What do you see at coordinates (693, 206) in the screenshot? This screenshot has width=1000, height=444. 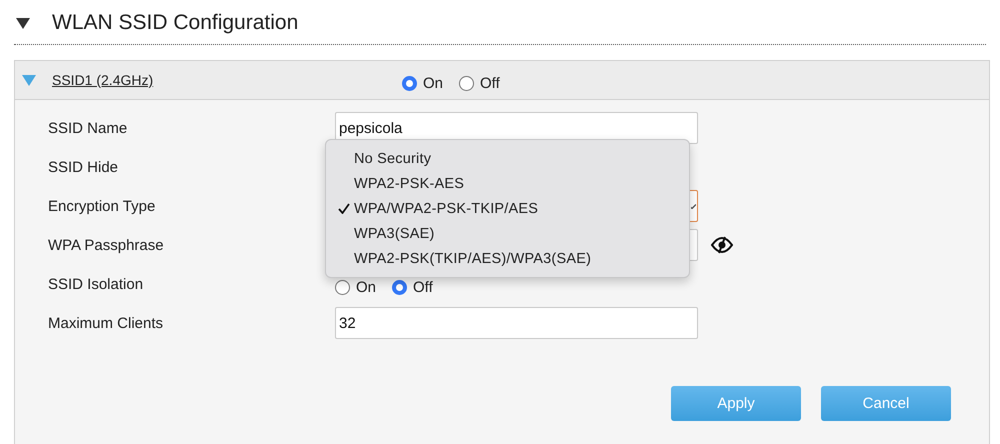 I see `chevron-icon` at bounding box center [693, 206].